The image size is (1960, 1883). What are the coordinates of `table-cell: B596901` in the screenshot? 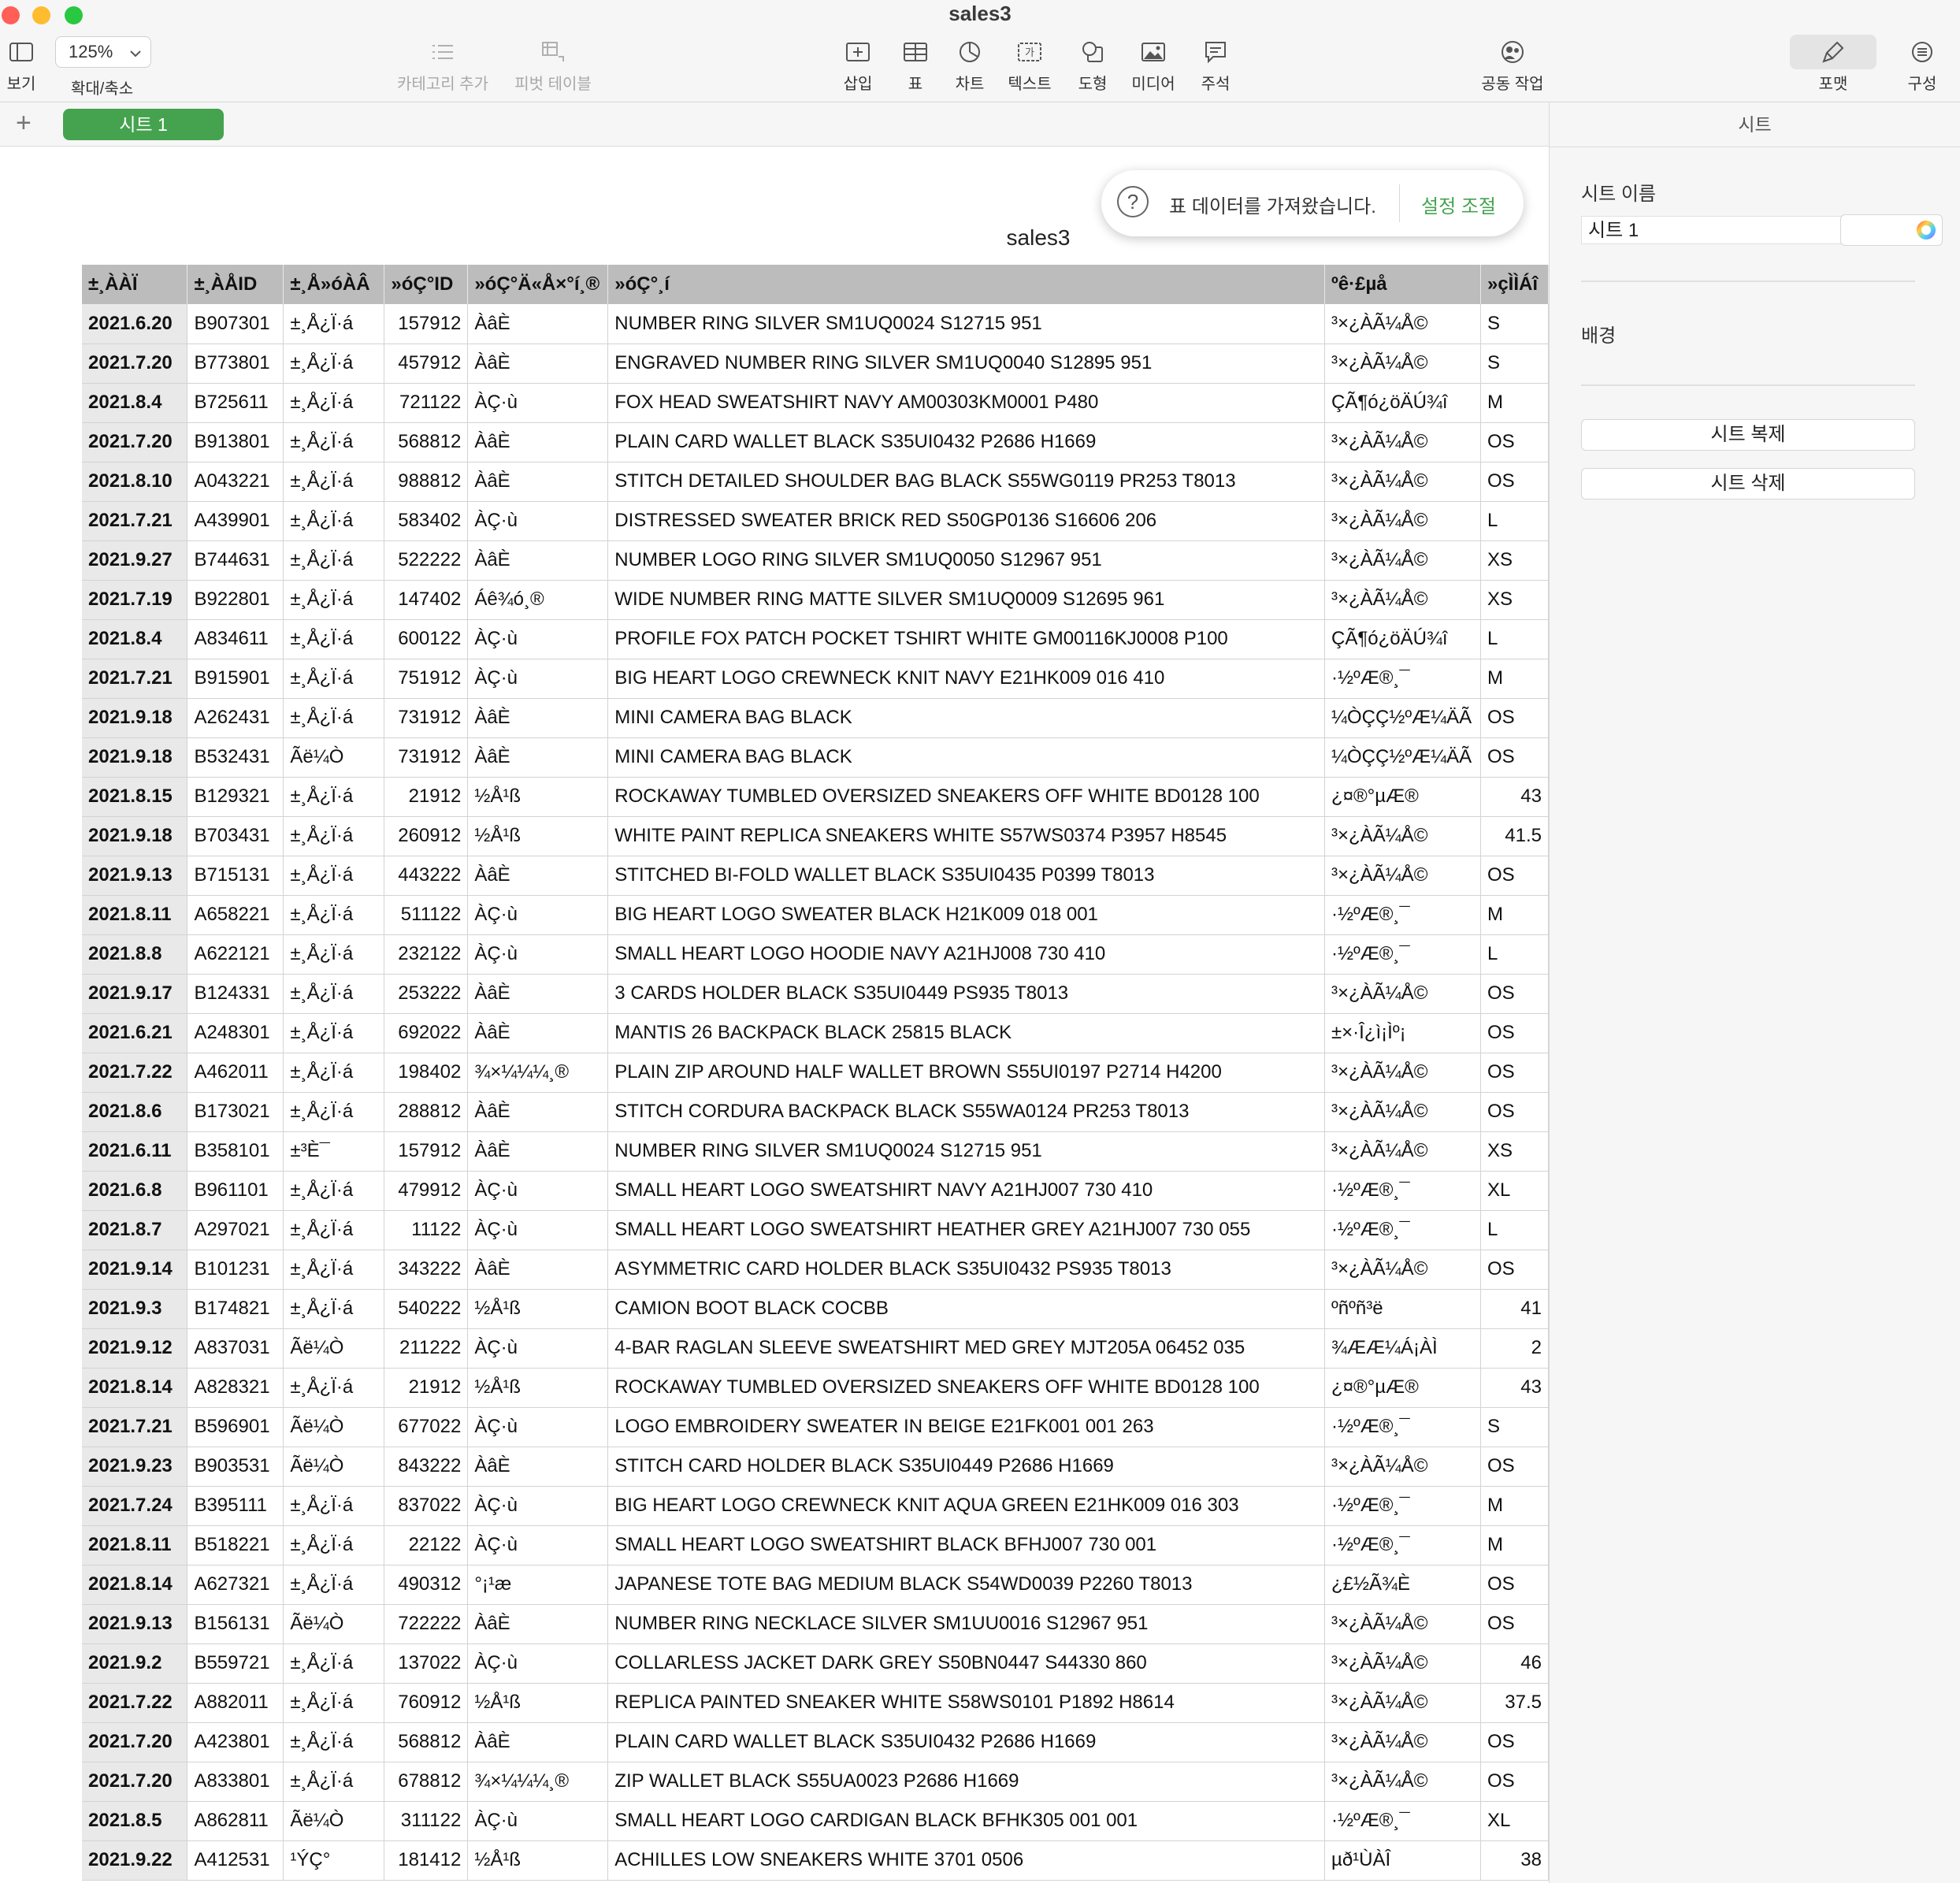 It's located at (235, 1427).